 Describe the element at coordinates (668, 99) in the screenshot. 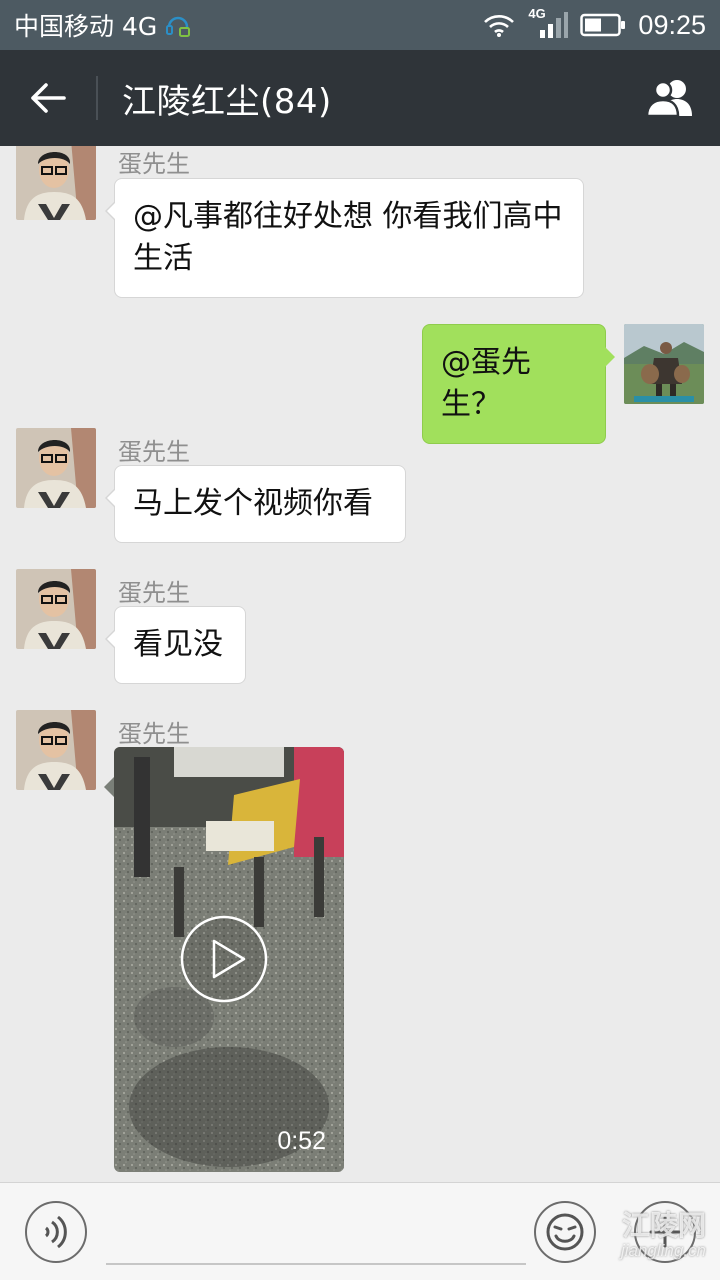

I see `group-members-icon` at that location.